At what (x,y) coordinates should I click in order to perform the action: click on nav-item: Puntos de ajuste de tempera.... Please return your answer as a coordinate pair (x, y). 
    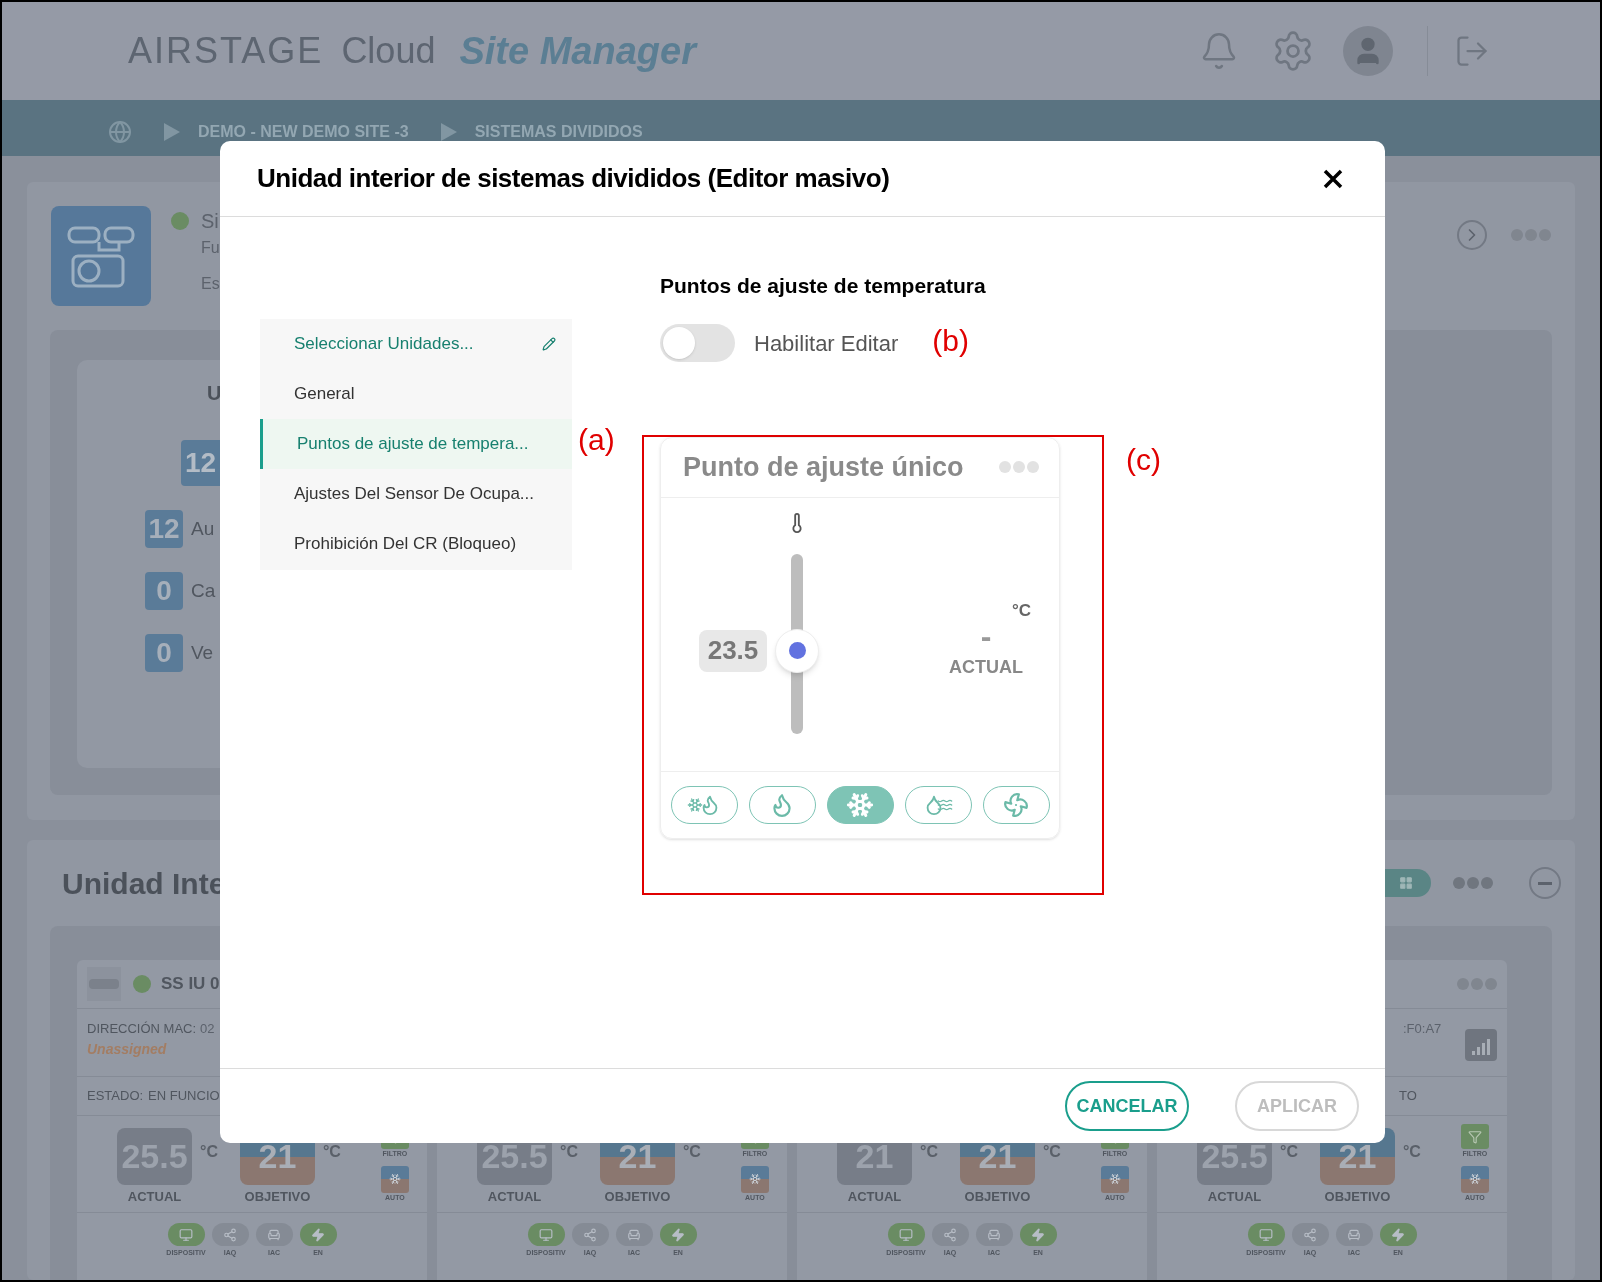
    Looking at the image, I should click on (416, 444).